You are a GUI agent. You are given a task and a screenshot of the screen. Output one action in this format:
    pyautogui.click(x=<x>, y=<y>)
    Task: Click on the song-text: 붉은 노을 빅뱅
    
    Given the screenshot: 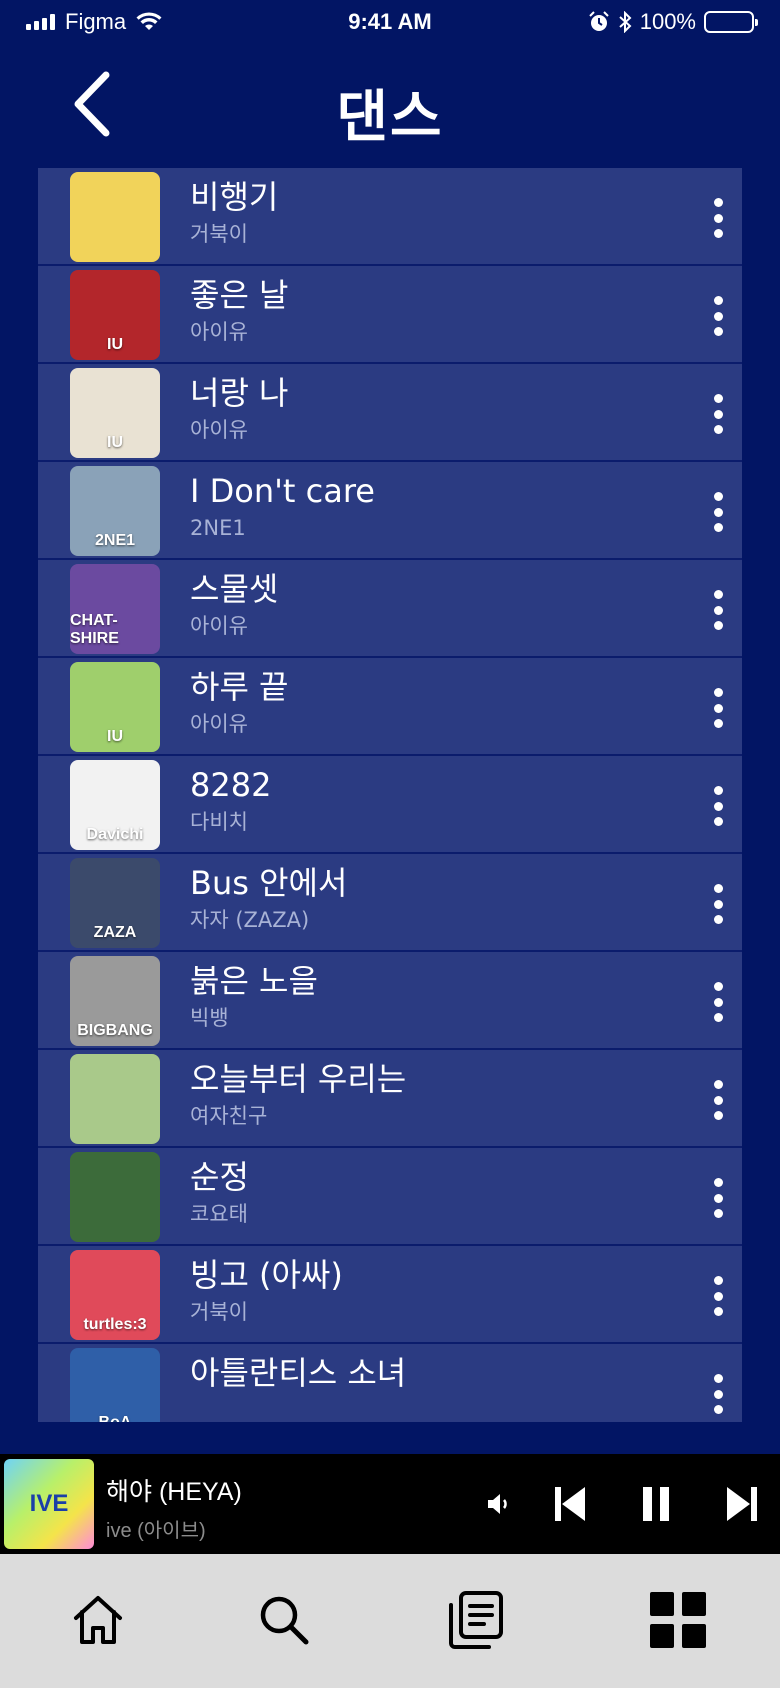 What is the action you would take?
    pyautogui.click(x=436, y=997)
    